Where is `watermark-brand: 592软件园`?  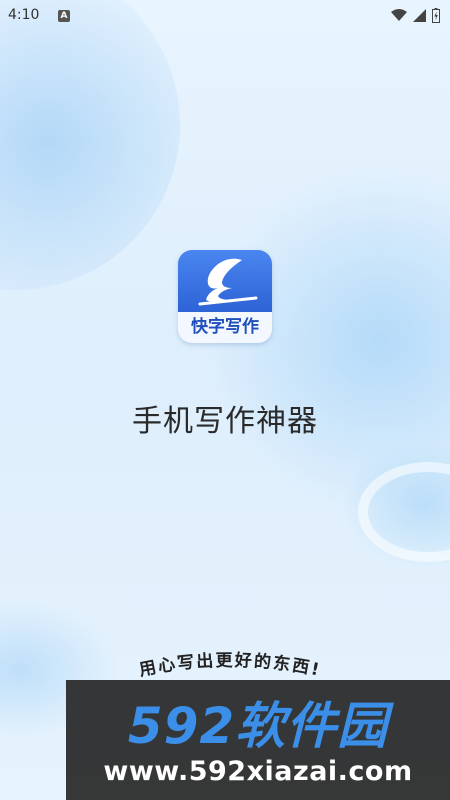
watermark-brand: 592软件园 is located at coordinates (258, 726).